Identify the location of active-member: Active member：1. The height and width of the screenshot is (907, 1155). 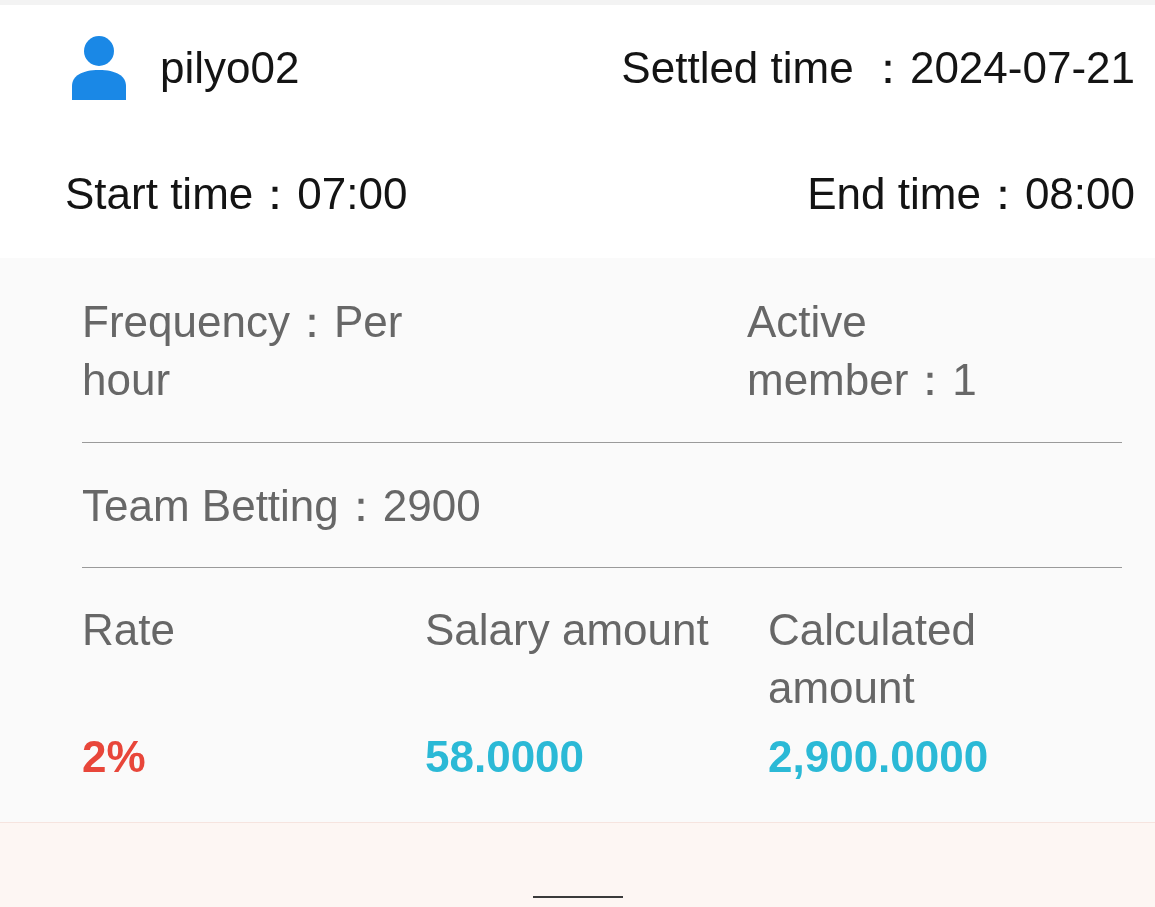
(862, 351).